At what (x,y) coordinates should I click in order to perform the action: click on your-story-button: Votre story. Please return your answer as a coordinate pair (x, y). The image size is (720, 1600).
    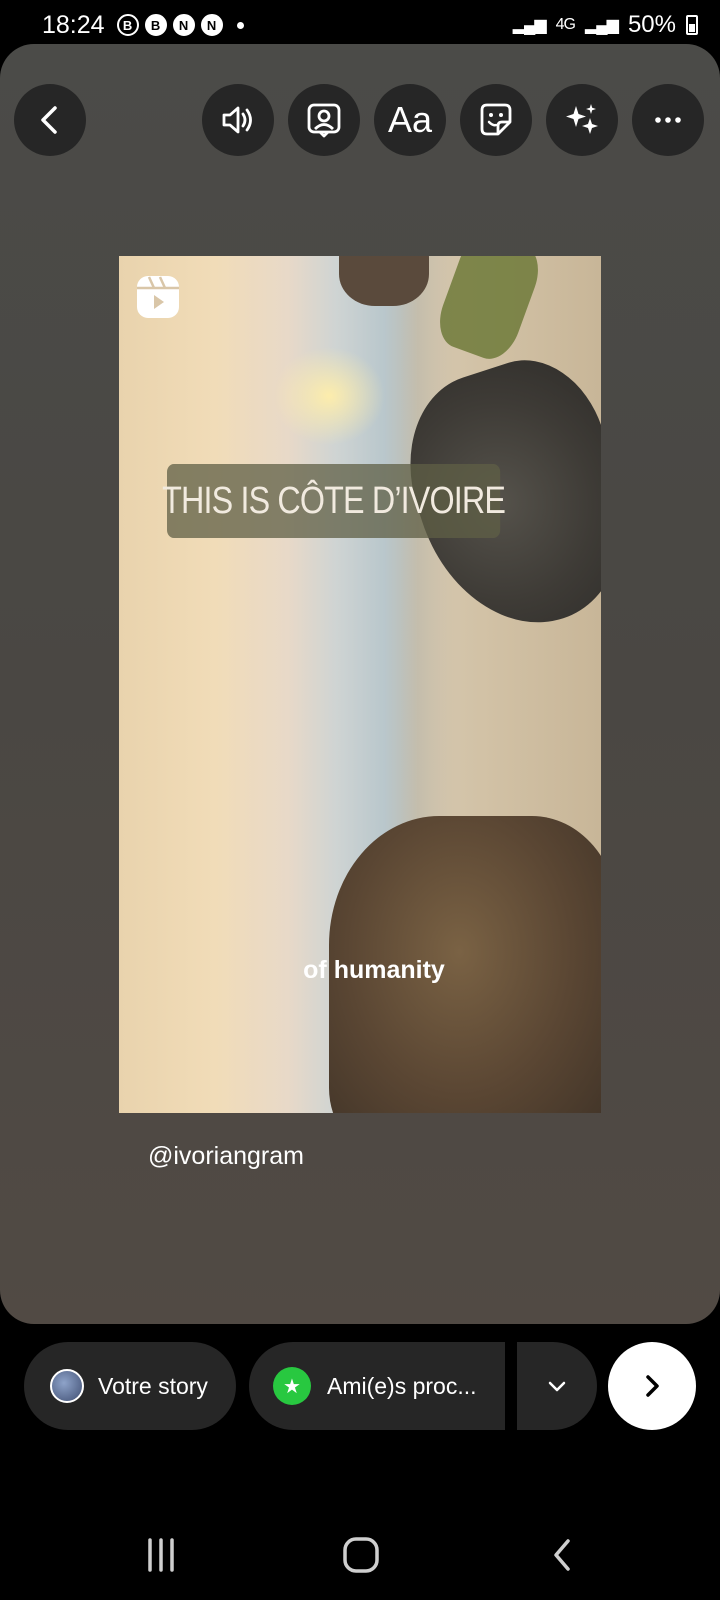
    Looking at the image, I should click on (130, 1386).